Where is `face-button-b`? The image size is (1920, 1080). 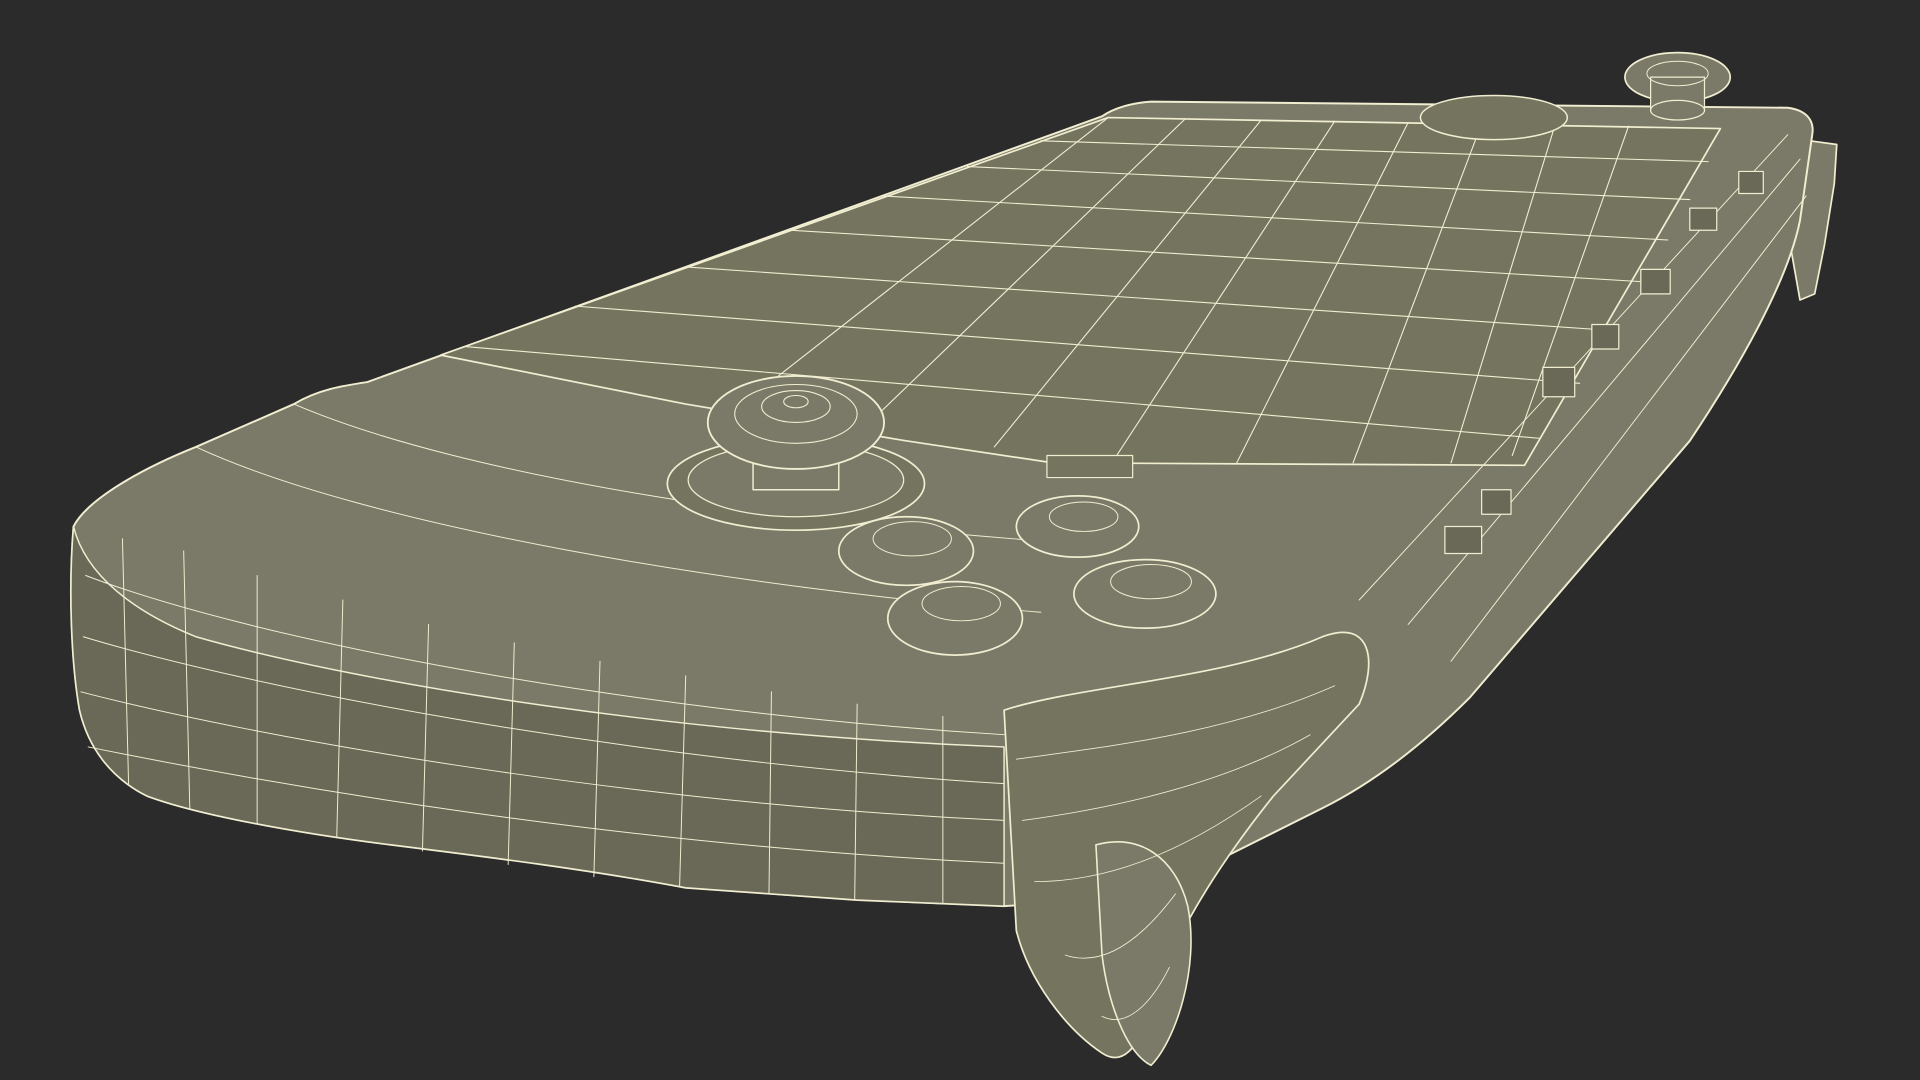 face-button-b is located at coordinates (1145, 594).